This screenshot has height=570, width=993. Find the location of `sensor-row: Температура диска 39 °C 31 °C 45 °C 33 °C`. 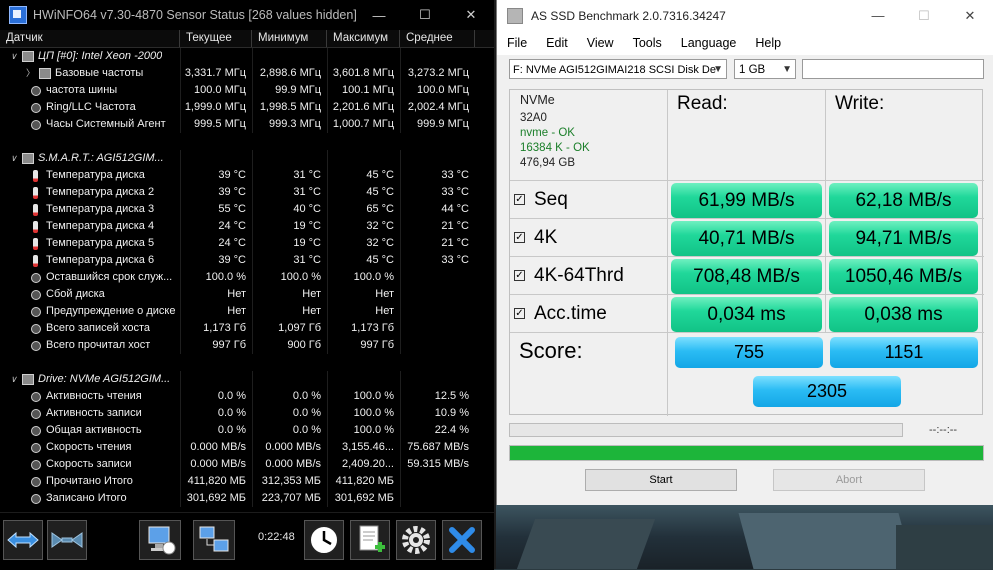

sensor-row: Температура диска 39 °C 31 °C 45 °C 33 °C is located at coordinates (247, 175).